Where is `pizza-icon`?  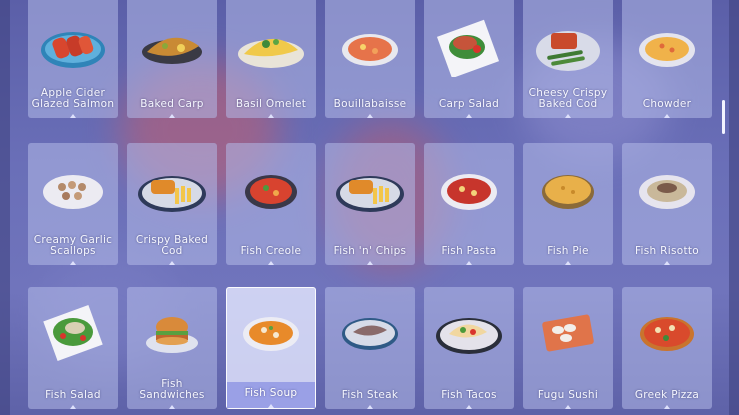 pizza-icon is located at coordinates (667, 334).